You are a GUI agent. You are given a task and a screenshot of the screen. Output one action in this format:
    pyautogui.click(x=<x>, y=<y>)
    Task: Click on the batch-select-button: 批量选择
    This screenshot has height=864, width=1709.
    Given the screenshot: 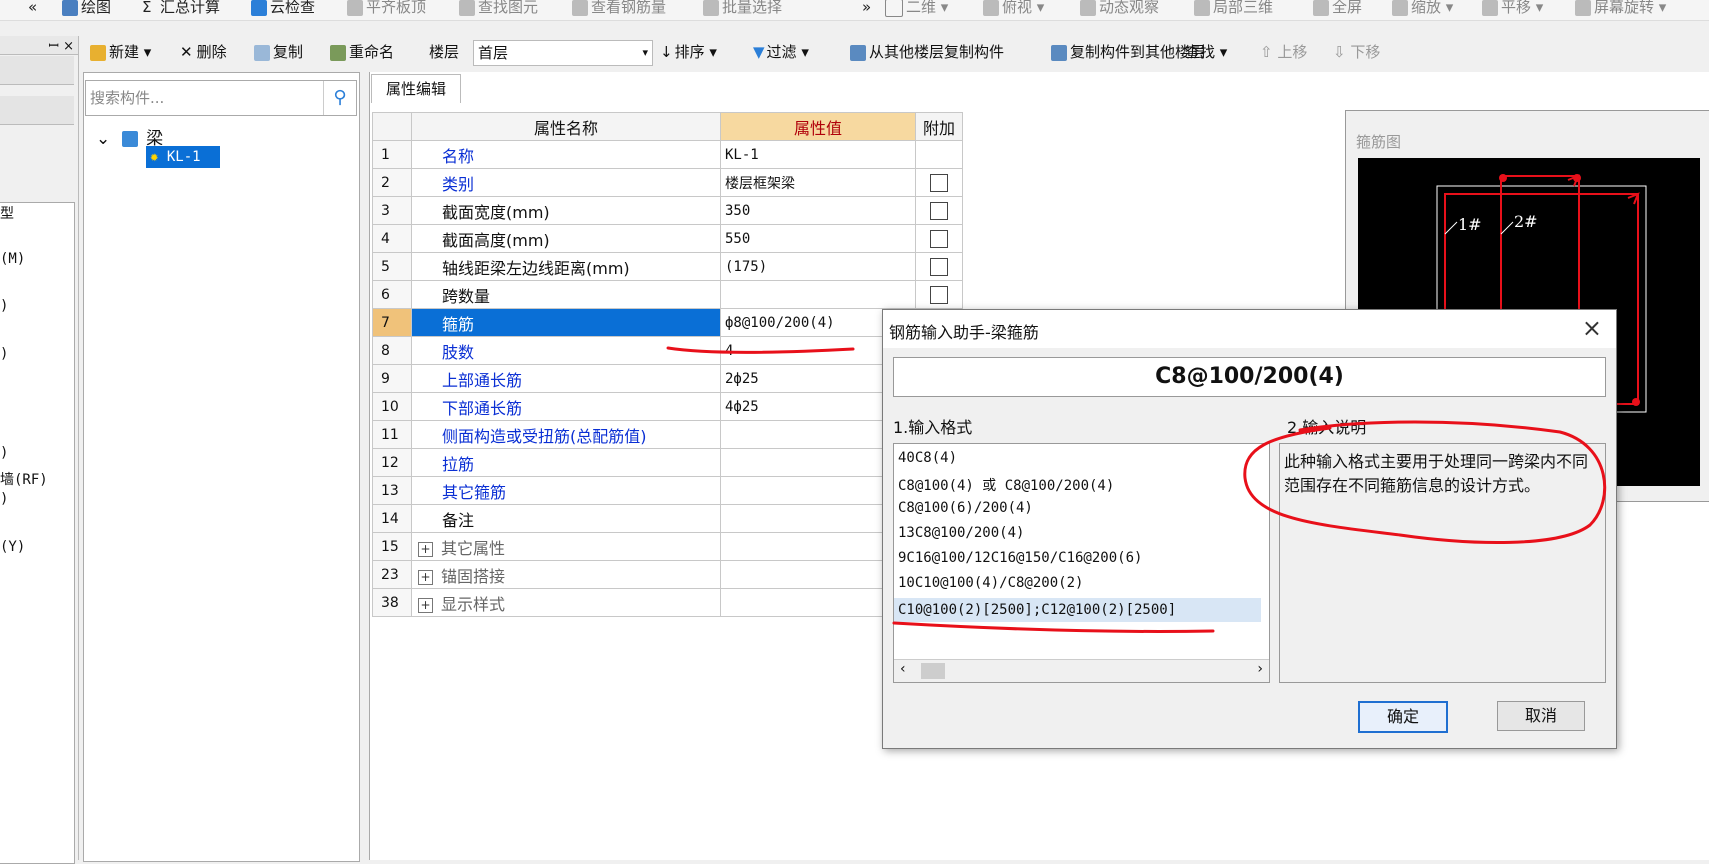 What is the action you would take?
    pyautogui.click(x=742, y=10)
    